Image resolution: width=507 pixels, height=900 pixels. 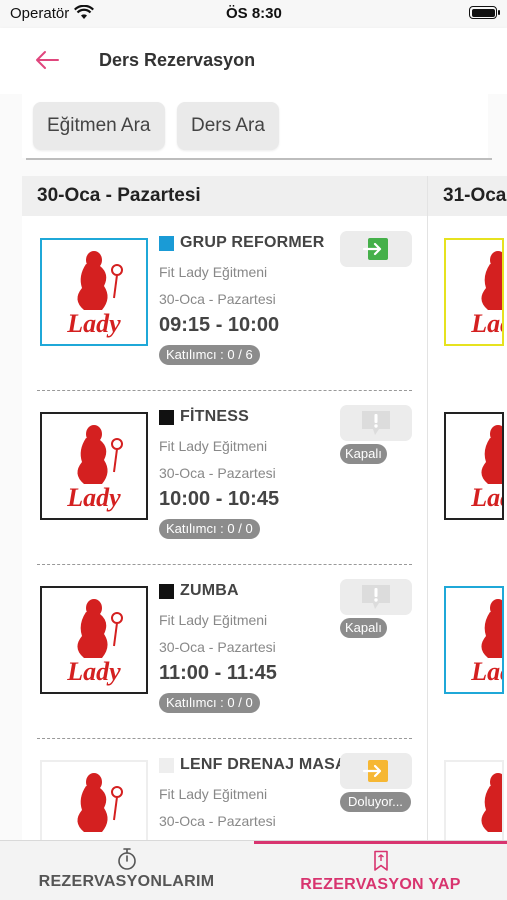 I want to click on clock-label: ÖS 8:30, so click(x=254, y=13).